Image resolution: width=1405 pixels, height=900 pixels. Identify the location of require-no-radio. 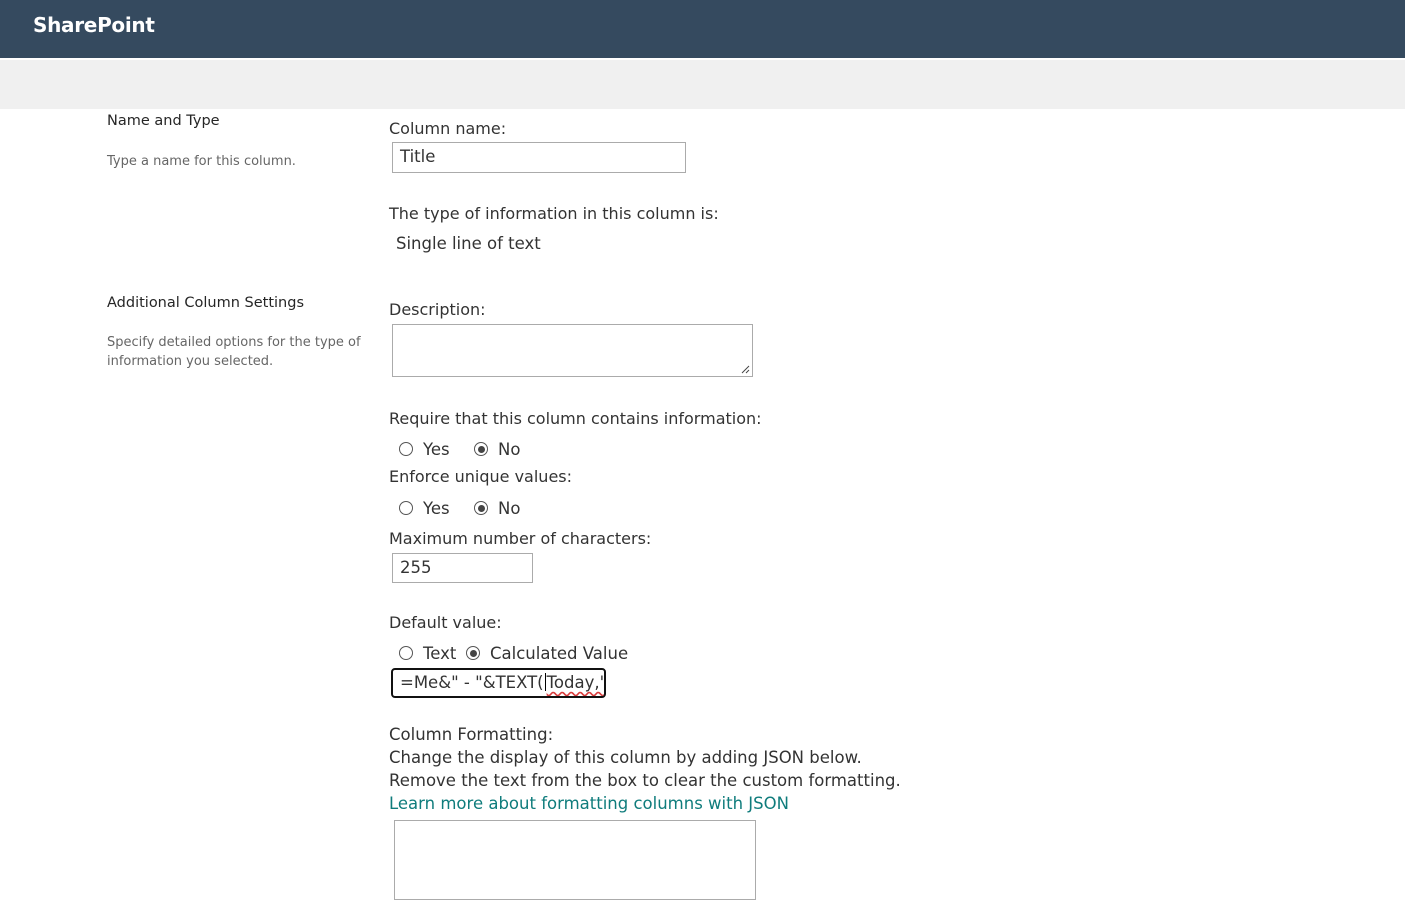
(481, 449).